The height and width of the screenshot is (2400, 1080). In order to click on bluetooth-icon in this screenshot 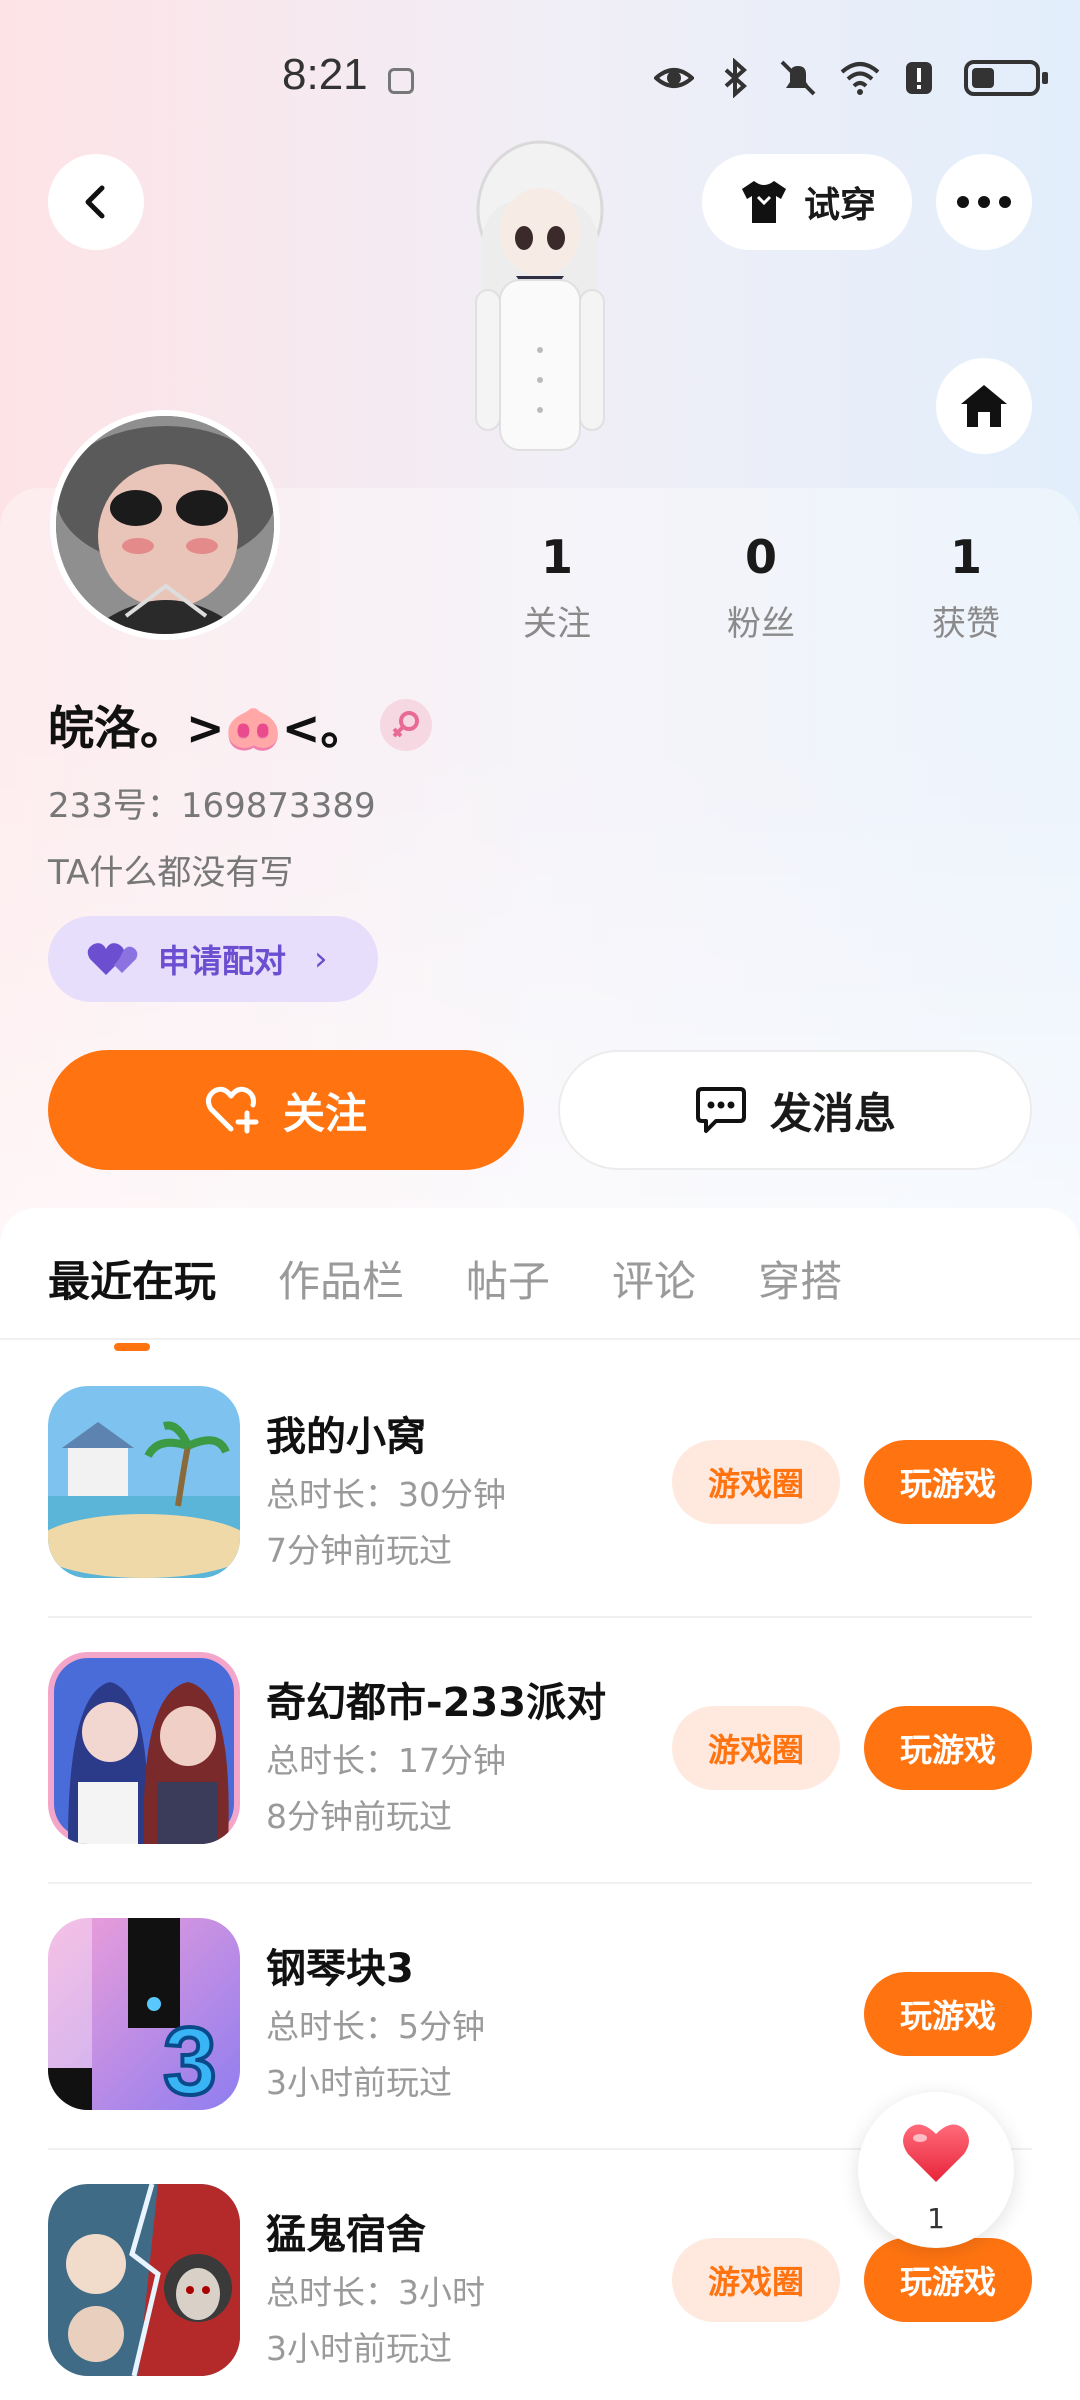, I will do `click(736, 78)`.